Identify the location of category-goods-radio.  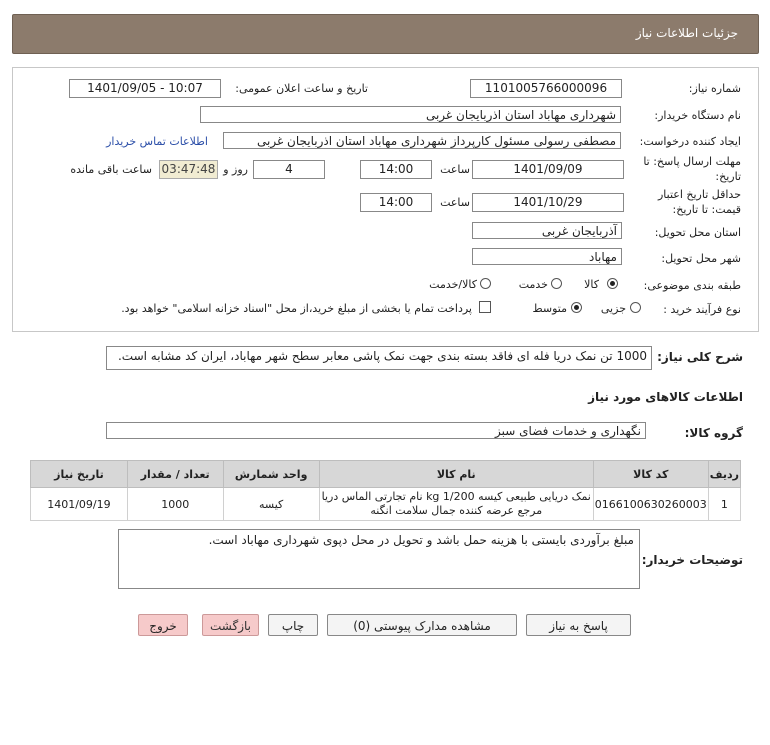
(612, 283).